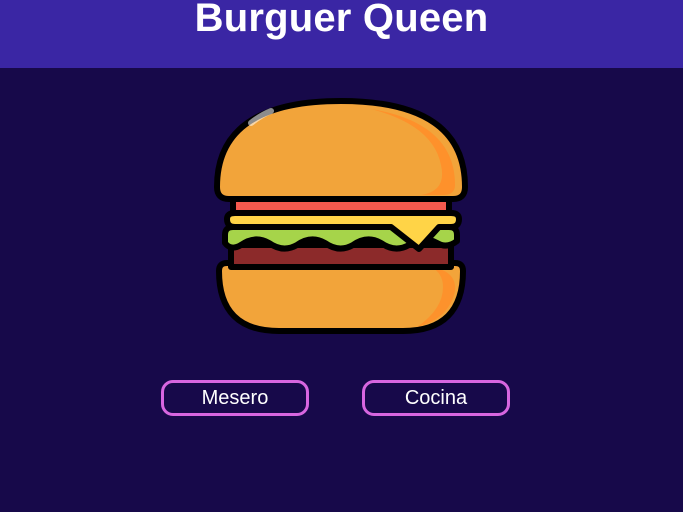 The image size is (683, 512). What do you see at coordinates (235, 398) in the screenshot?
I see `mesero-button: Mesero` at bounding box center [235, 398].